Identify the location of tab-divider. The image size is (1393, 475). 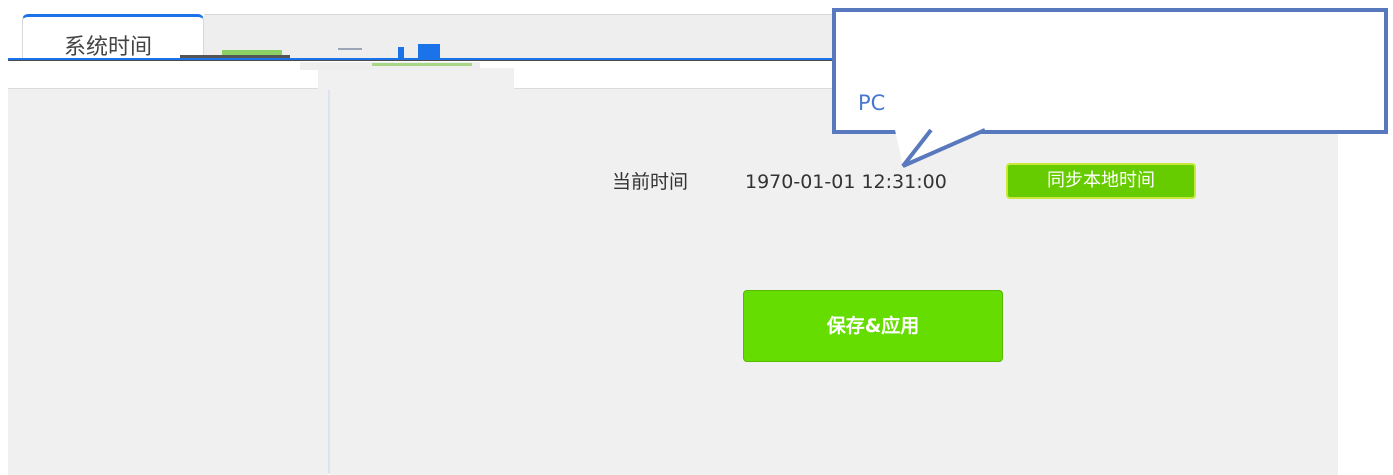
(428, 60).